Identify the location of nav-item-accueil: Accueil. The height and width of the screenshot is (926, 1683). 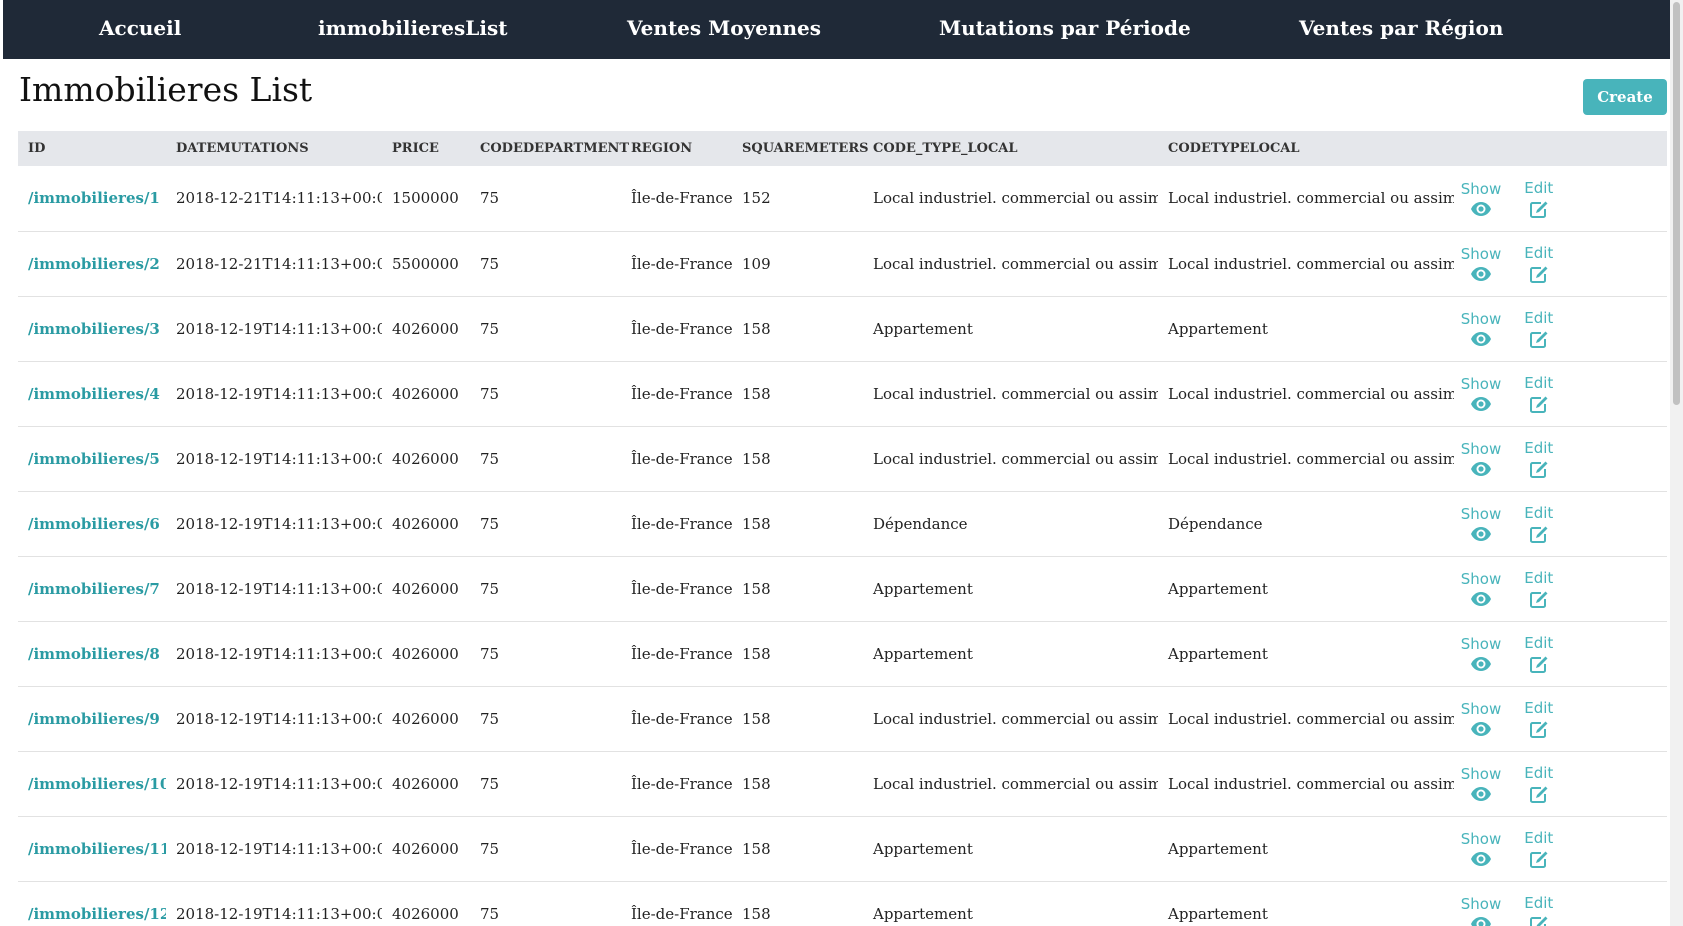
(140, 29).